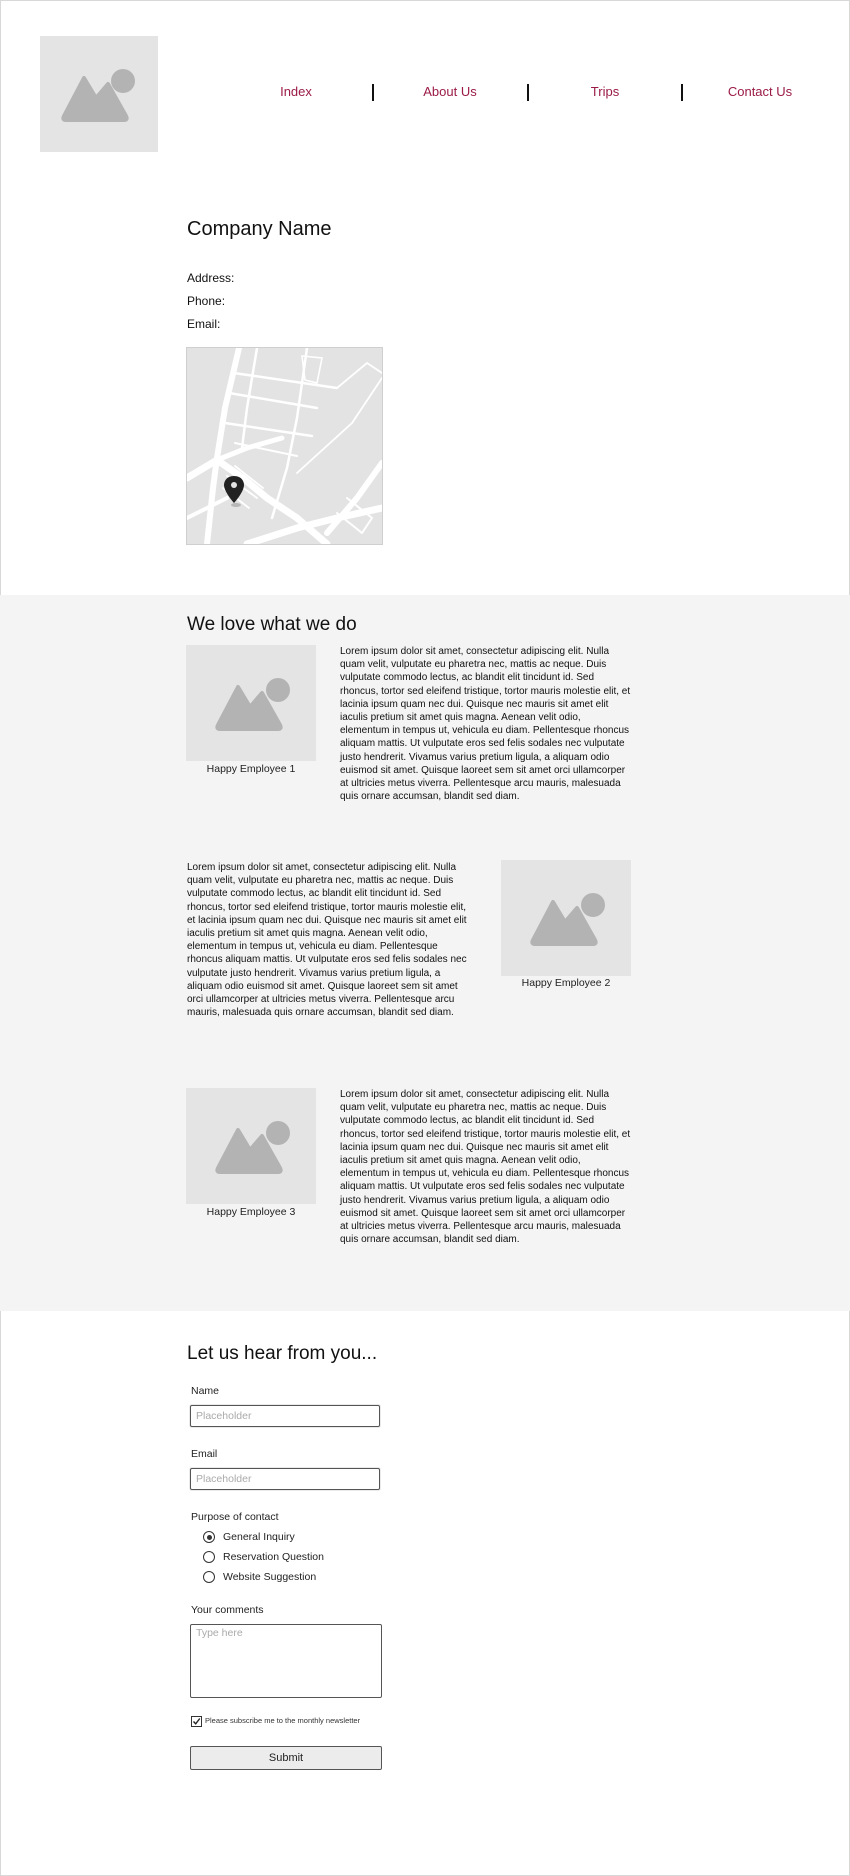 This screenshot has width=850, height=1876. What do you see at coordinates (251, 769) in the screenshot?
I see `employee-1-caption: Happy Employee 1` at bounding box center [251, 769].